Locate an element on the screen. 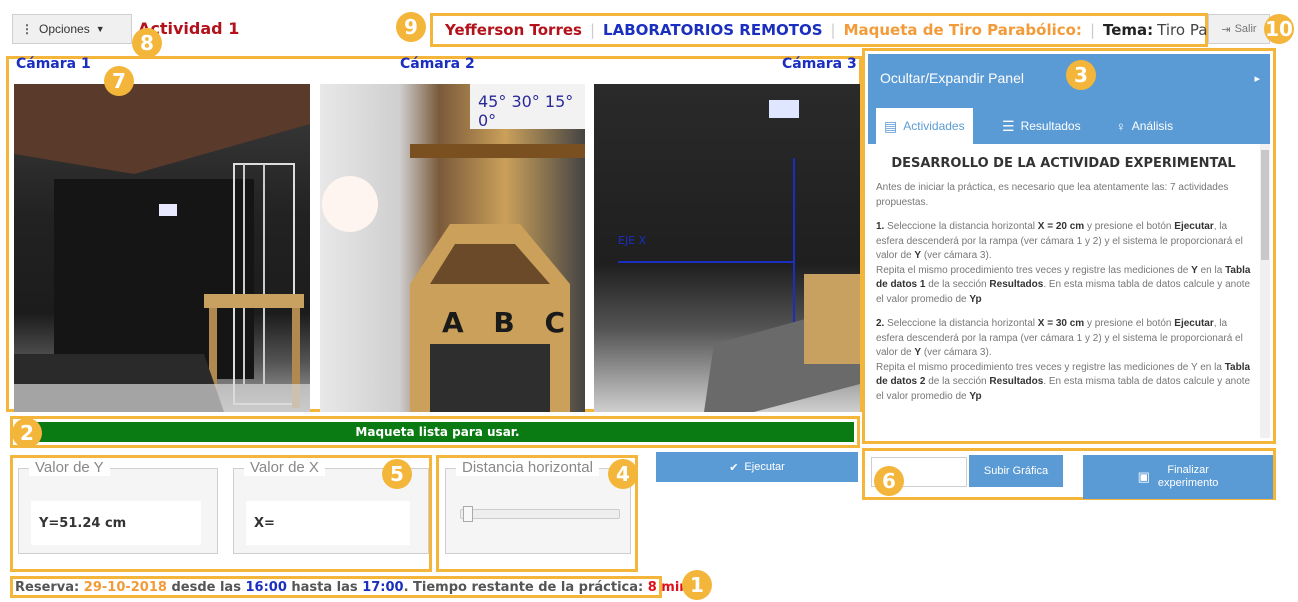 The image size is (1298, 602). reservation-from: 16:00 is located at coordinates (266, 587).